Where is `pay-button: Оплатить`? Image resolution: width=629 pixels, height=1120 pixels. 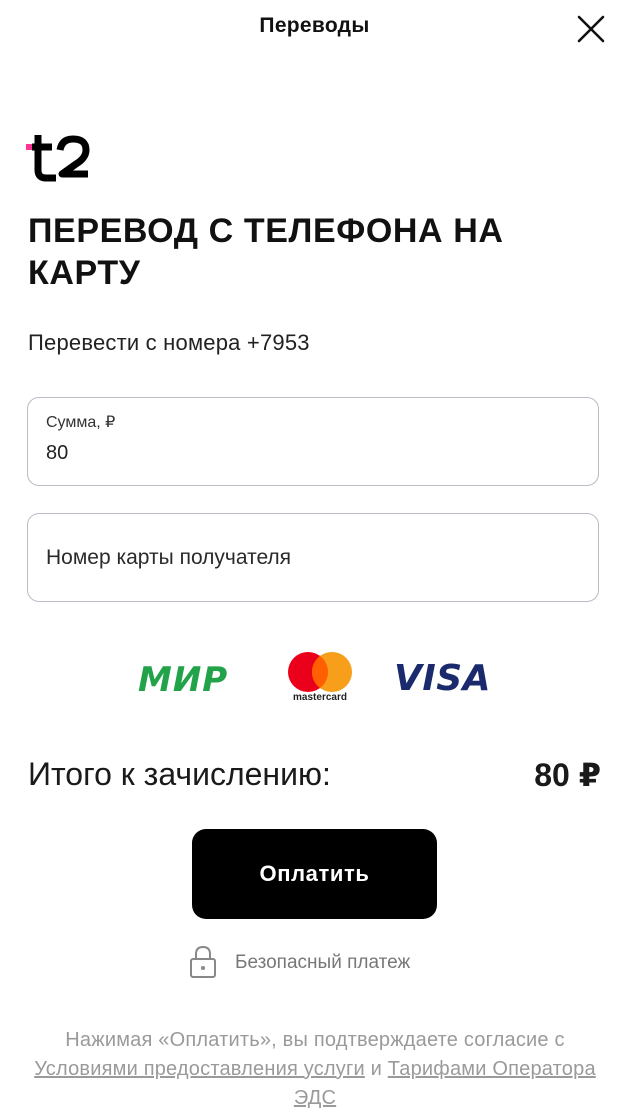
pay-button: Оплатить is located at coordinates (314, 874).